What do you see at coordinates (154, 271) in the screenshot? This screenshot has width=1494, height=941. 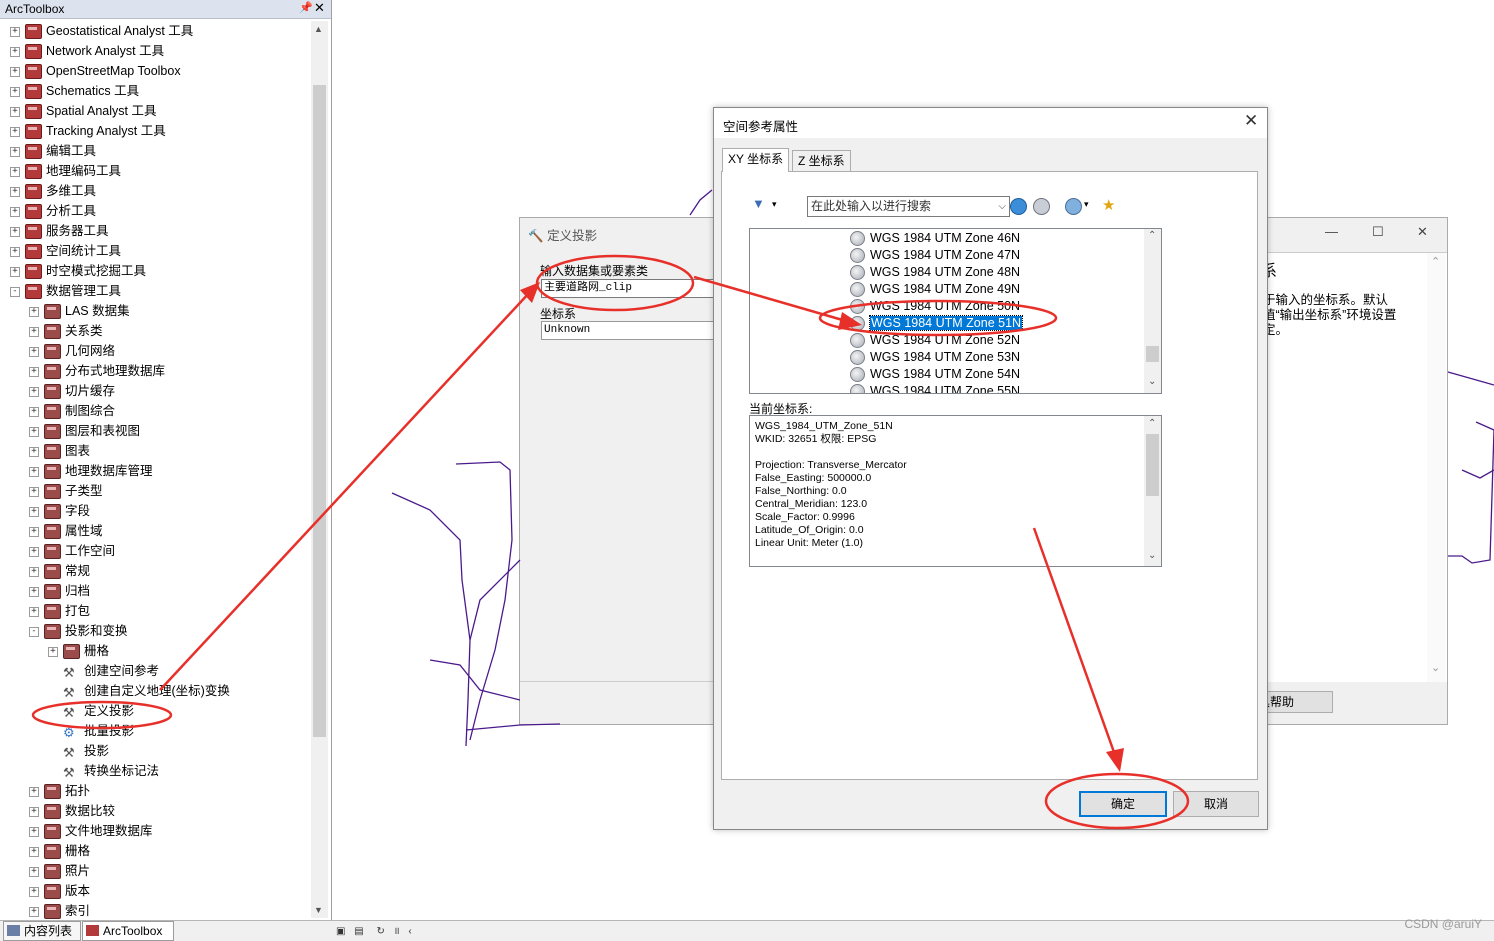 I see `tree-item: + 时空模式挖掘工具` at bounding box center [154, 271].